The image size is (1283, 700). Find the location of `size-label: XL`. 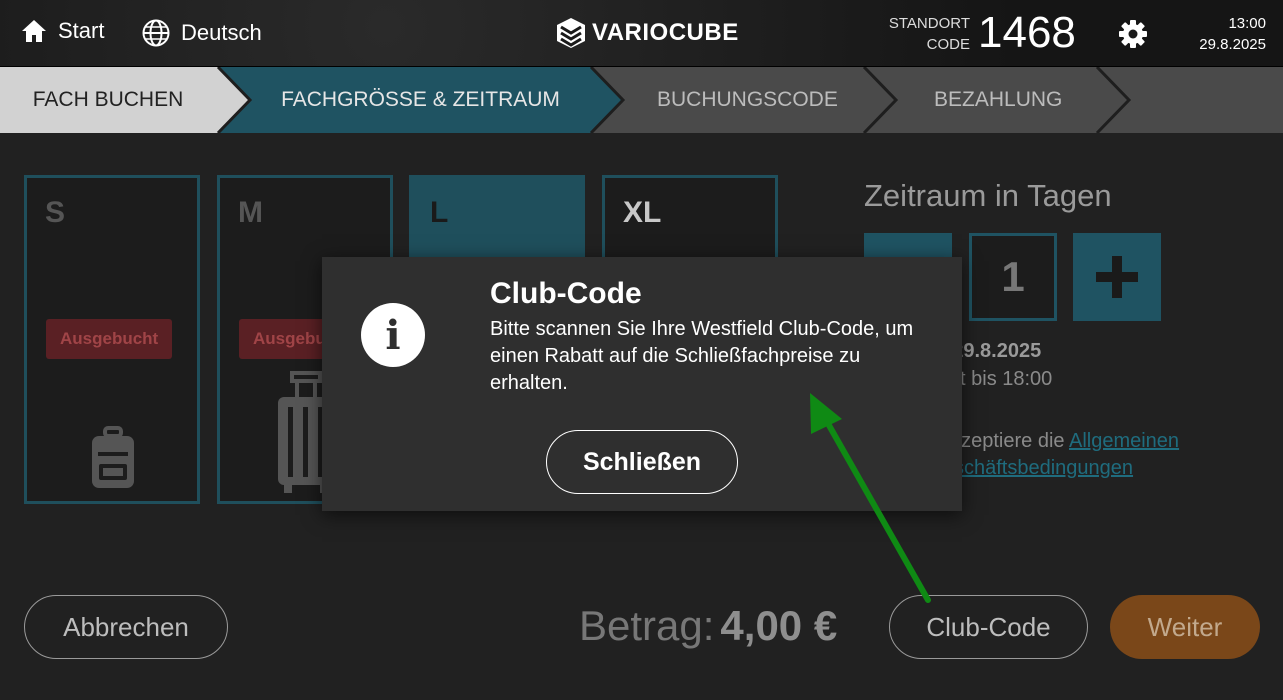

size-label: XL is located at coordinates (642, 212).